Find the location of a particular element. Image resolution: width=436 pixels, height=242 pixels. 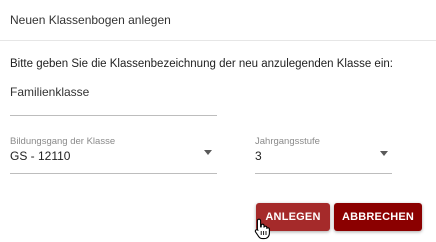

class-name-value: Familienklasse is located at coordinates (49, 92).